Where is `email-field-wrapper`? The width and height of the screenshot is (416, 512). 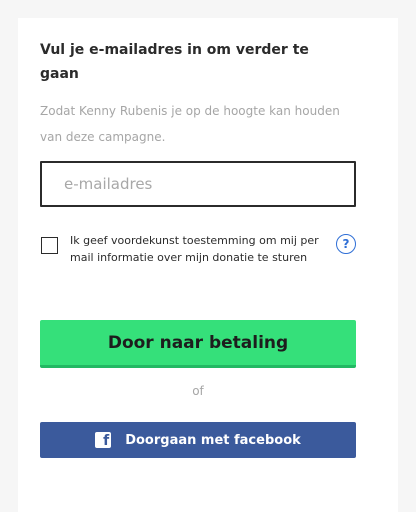 email-field-wrapper is located at coordinates (198, 184).